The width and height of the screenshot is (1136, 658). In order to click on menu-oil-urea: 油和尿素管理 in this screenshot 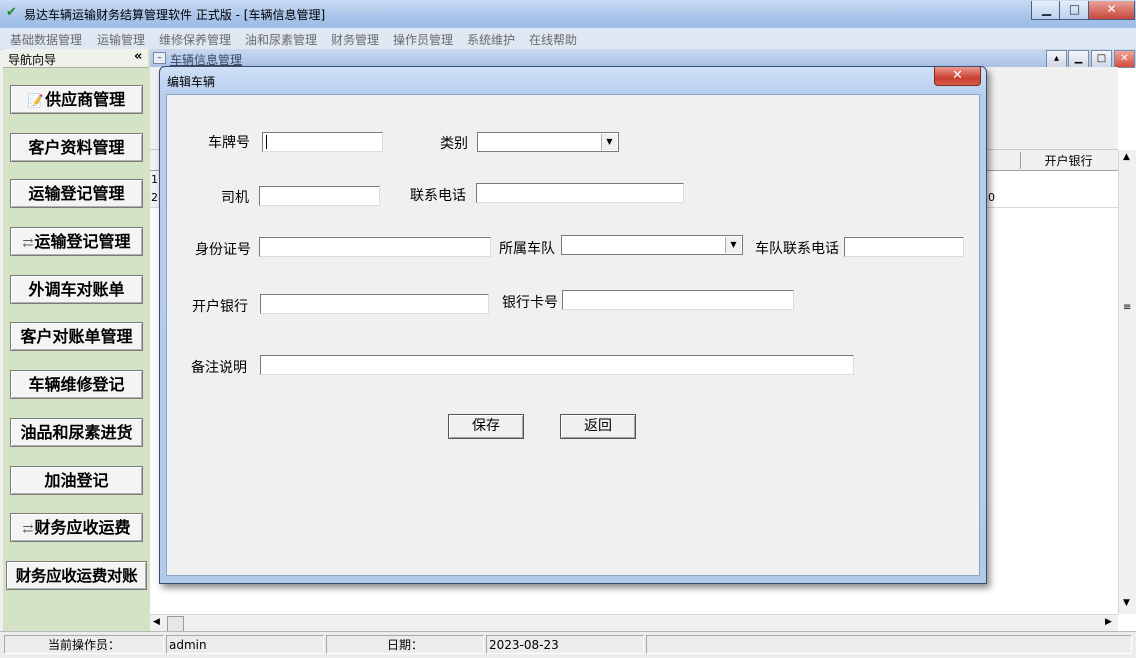, I will do `click(281, 39)`.